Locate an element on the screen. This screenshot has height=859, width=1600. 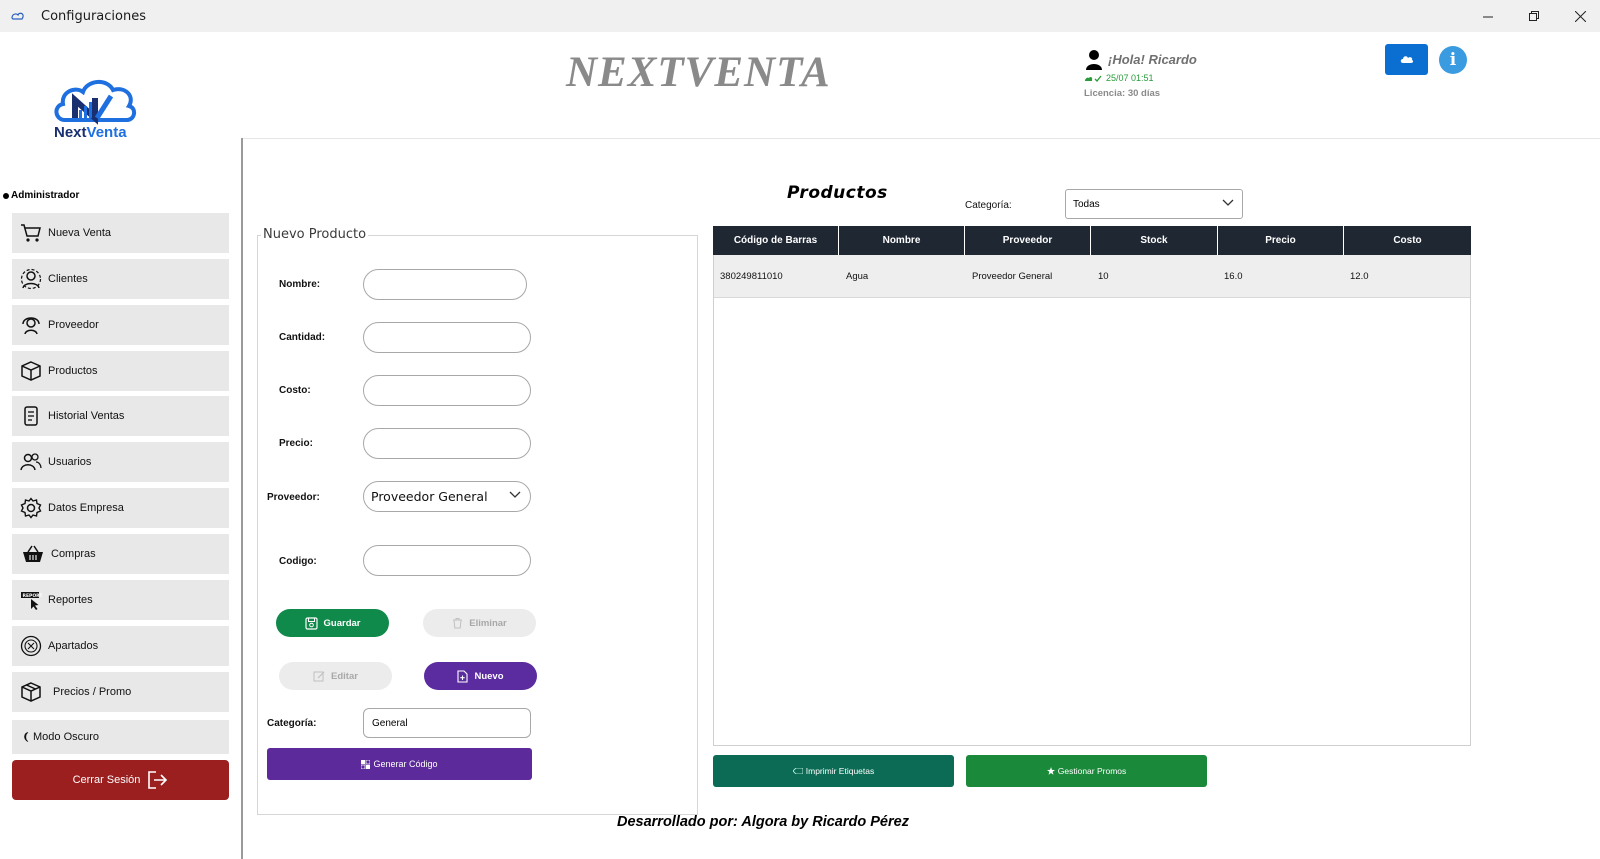
precio-label: Precio: is located at coordinates (296, 443).